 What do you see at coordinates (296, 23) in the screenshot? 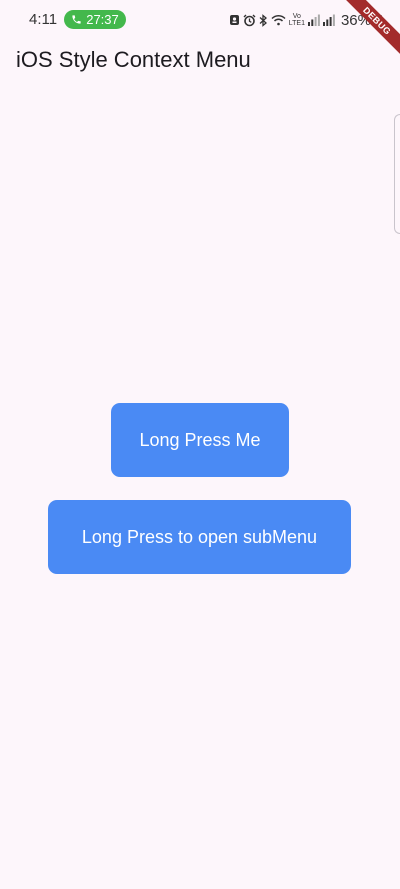
I see `lte-label: LTE1` at bounding box center [296, 23].